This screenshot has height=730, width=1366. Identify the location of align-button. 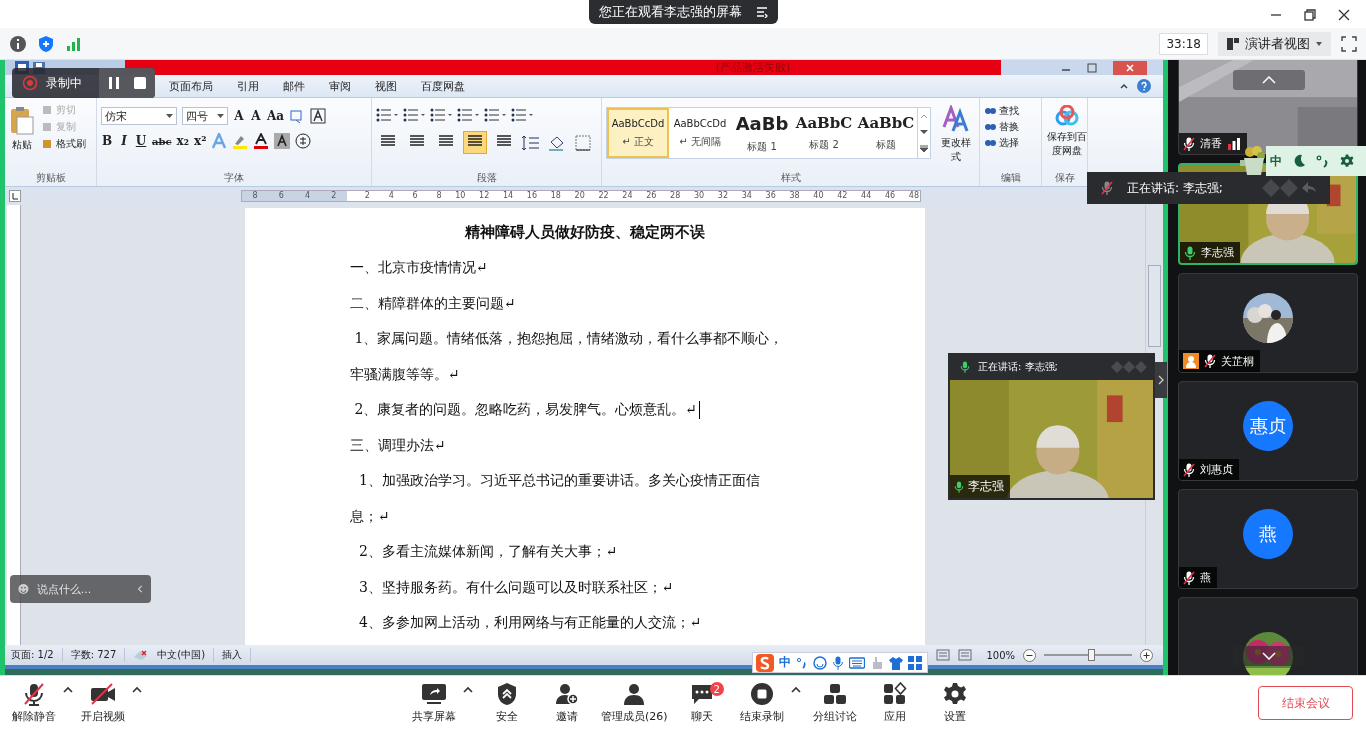
(475, 142).